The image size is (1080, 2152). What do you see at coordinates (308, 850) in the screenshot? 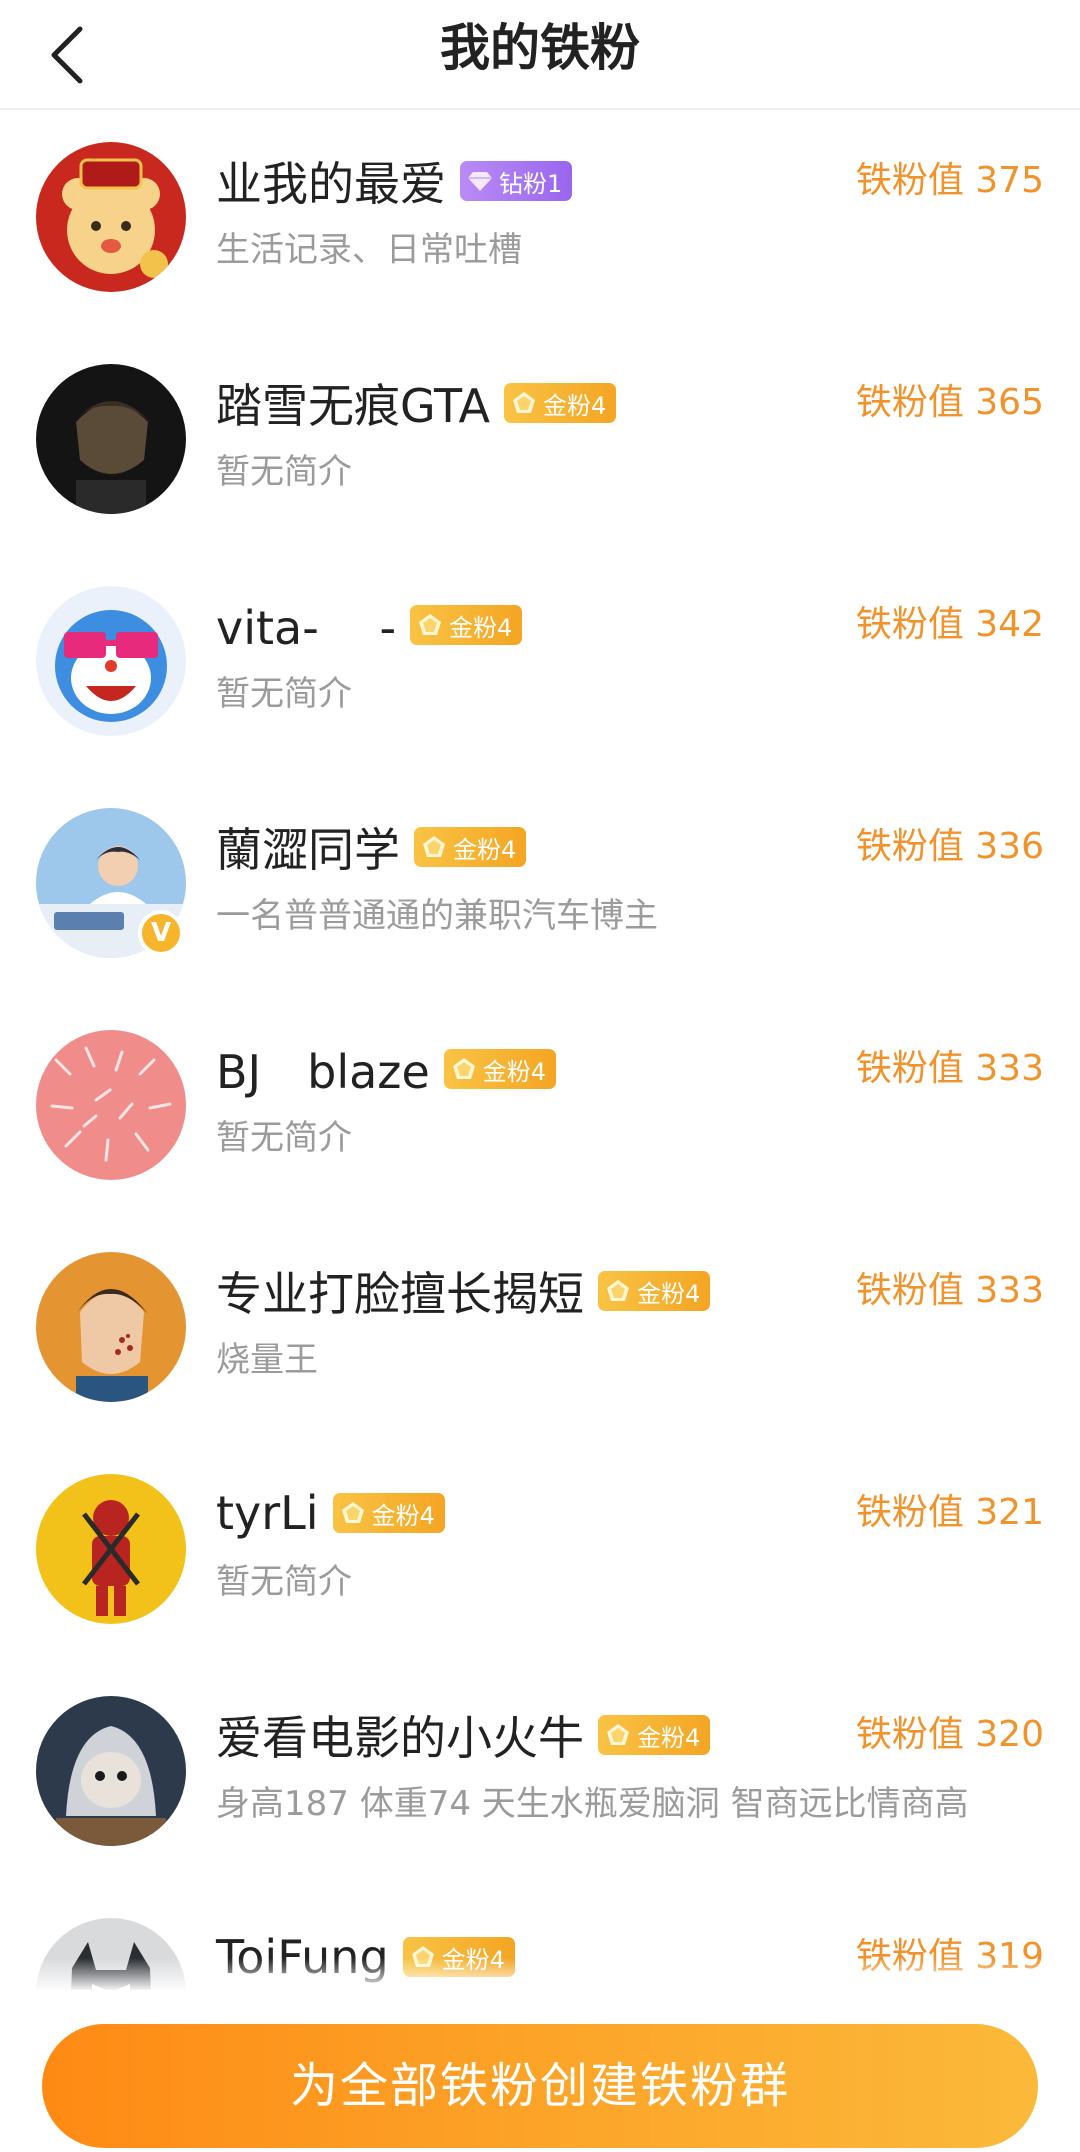
I see `fan-name: 蘭澀同学` at bounding box center [308, 850].